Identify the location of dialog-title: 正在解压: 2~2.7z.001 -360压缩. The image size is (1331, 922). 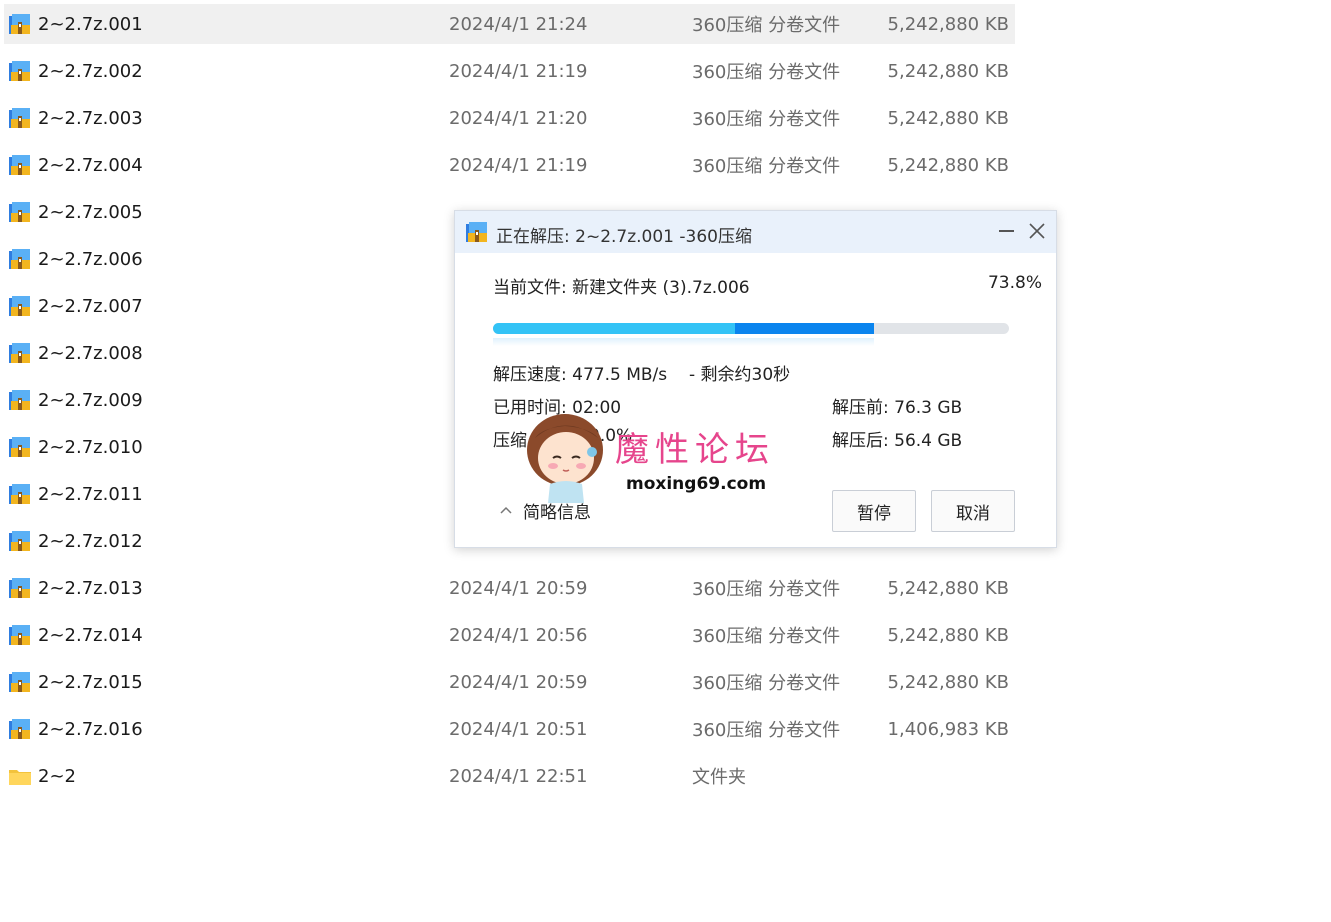
(624, 237).